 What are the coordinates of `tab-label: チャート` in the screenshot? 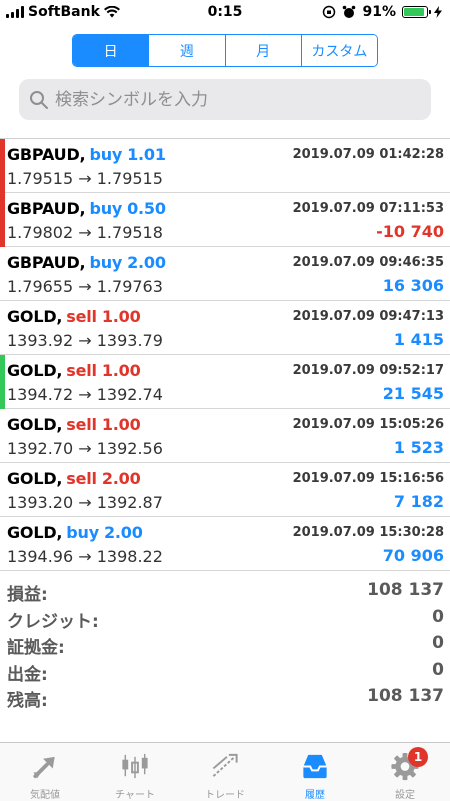 It's located at (135, 795).